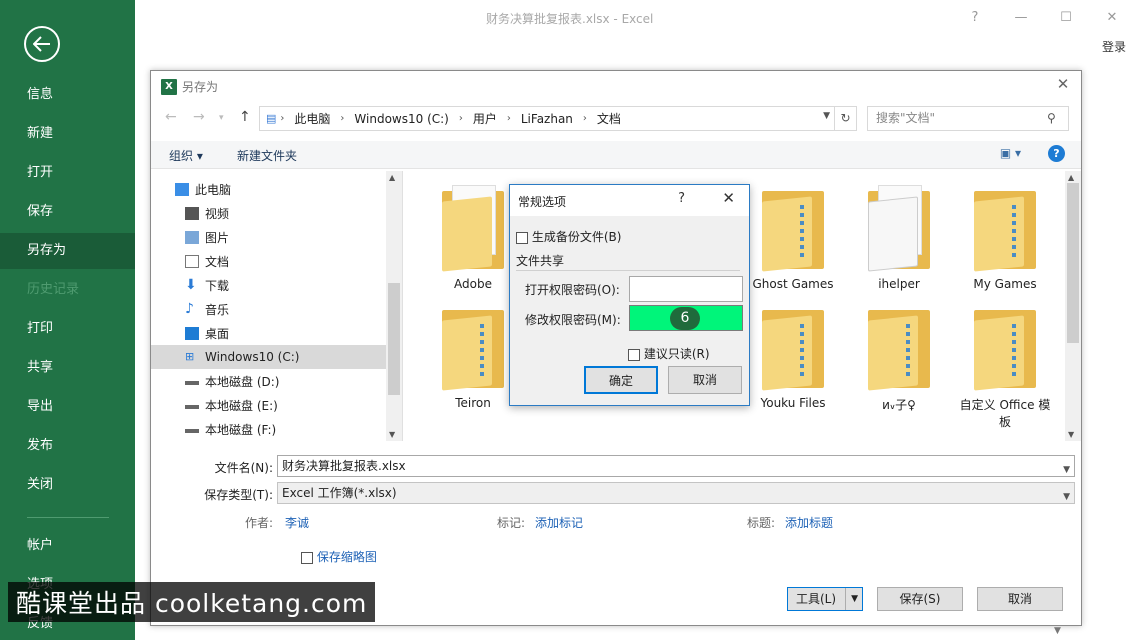 This screenshot has width=1136, height=642. Describe the element at coordinates (269, 309) in the screenshot. I see `nav-item-music: ♪ 音乐` at that location.